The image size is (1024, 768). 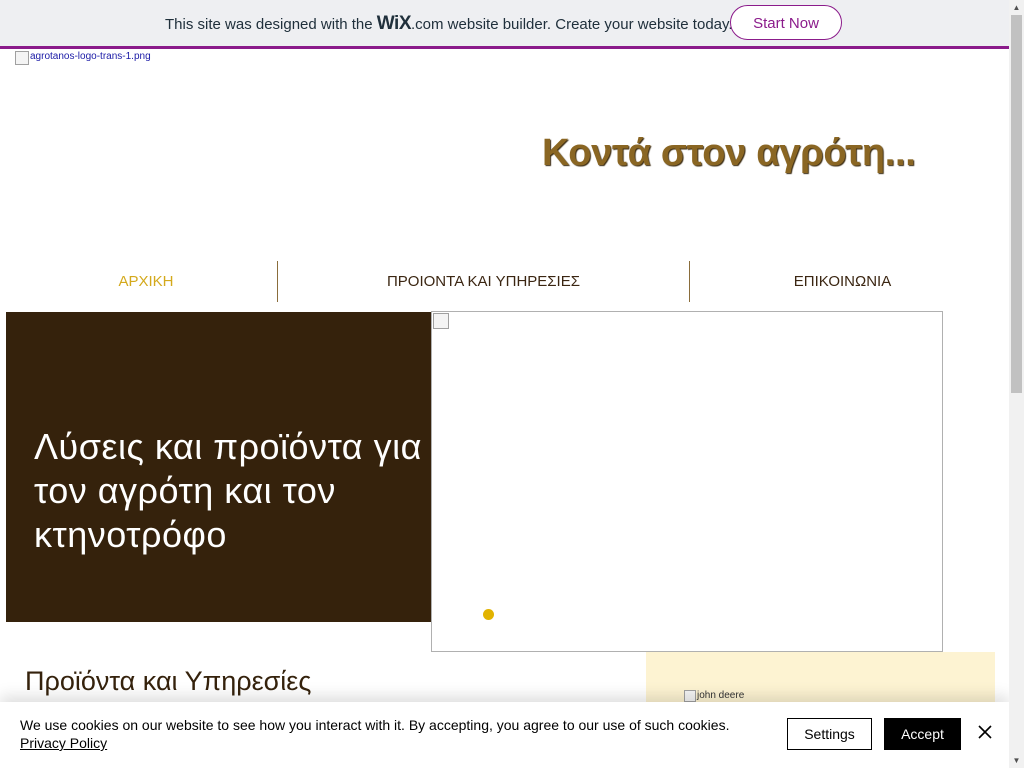 What do you see at coordinates (146, 282) in the screenshot?
I see `nav-item-home: ΑΡΧΙΚΗ` at bounding box center [146, 282].